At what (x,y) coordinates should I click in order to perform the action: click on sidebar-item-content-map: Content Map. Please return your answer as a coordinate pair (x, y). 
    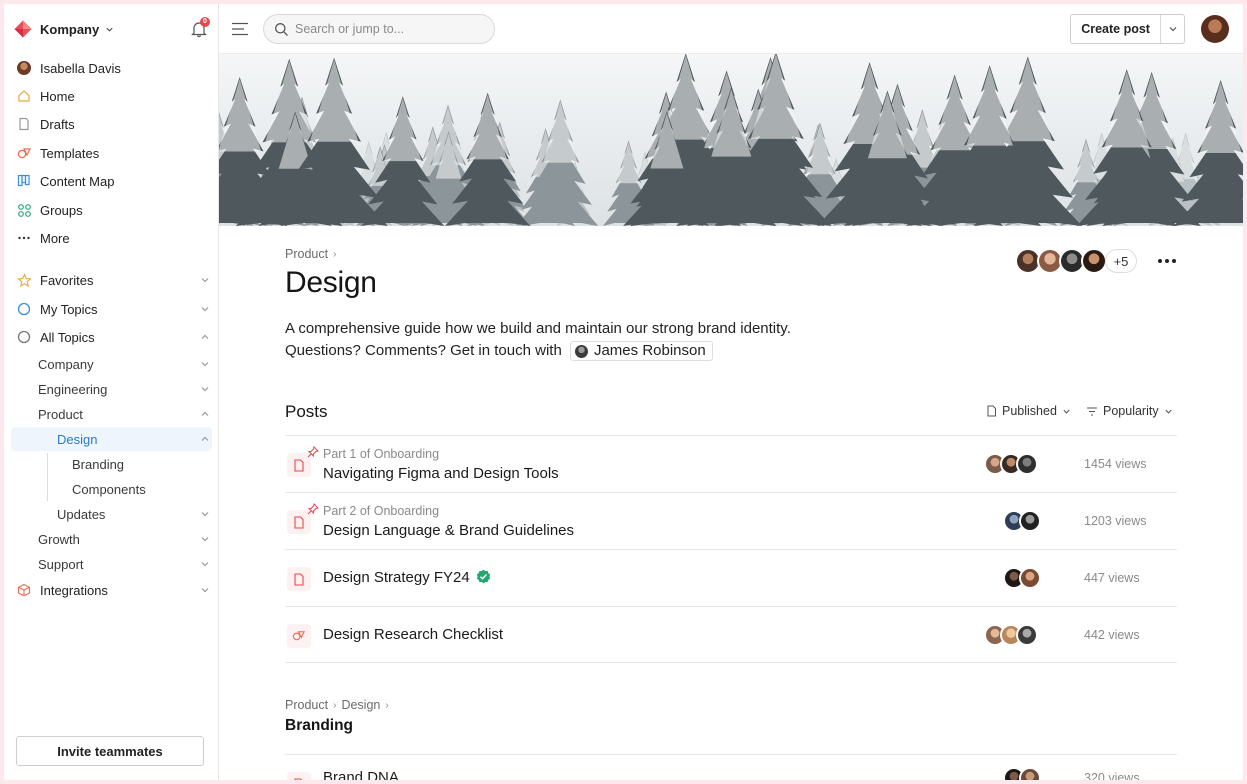
    Looking at the image, I should click on (114, 181).